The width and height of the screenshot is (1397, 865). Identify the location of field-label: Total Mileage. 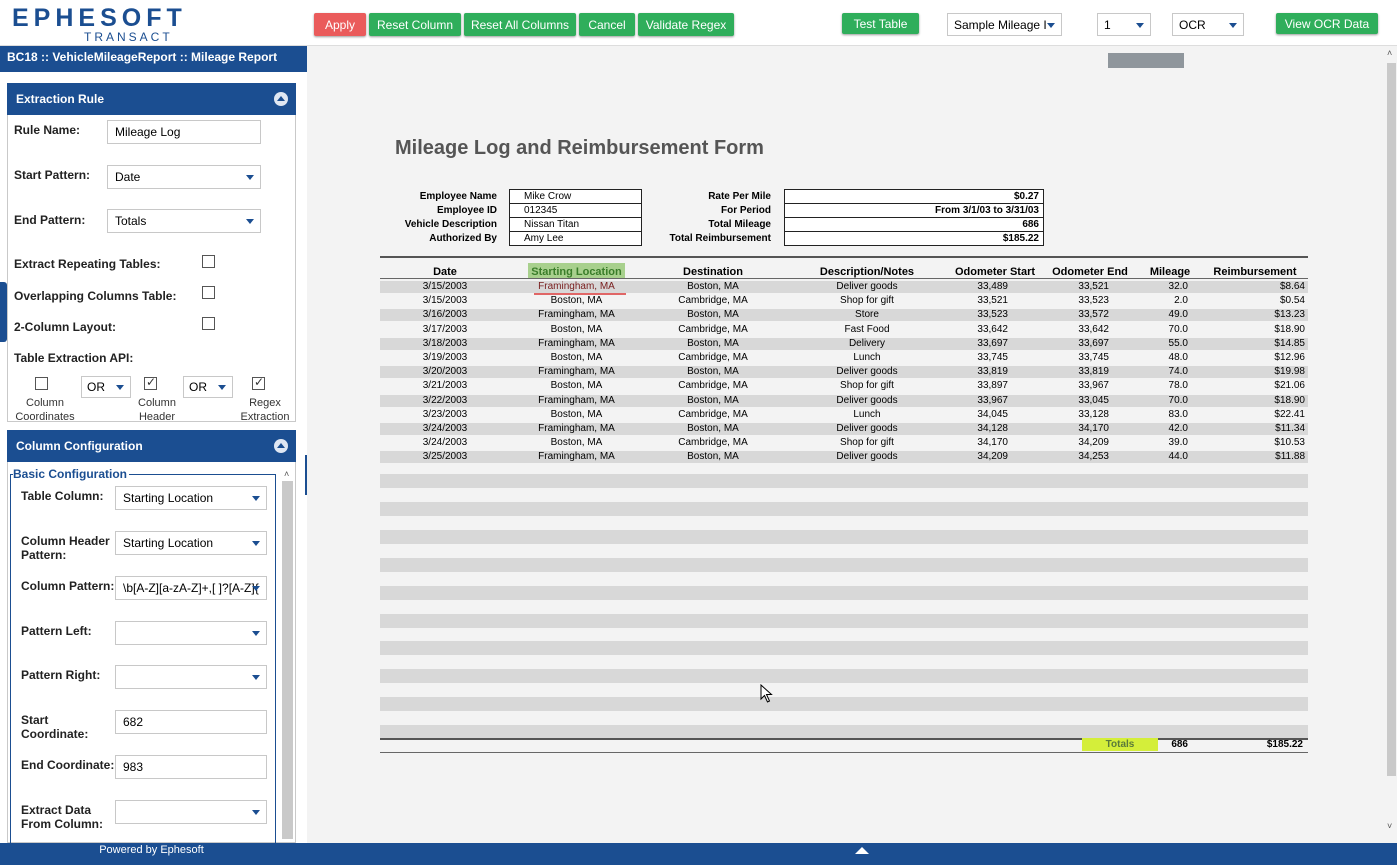
(739, 224).